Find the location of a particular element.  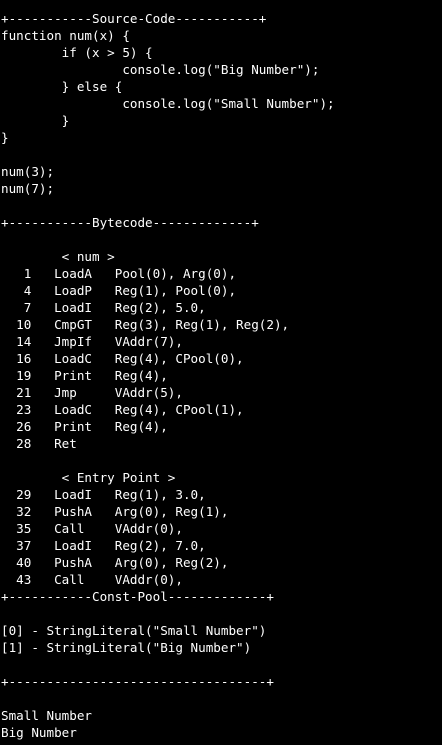

terminal-line: 43 Call VAddr(0), is located at coordinates (92, 579).